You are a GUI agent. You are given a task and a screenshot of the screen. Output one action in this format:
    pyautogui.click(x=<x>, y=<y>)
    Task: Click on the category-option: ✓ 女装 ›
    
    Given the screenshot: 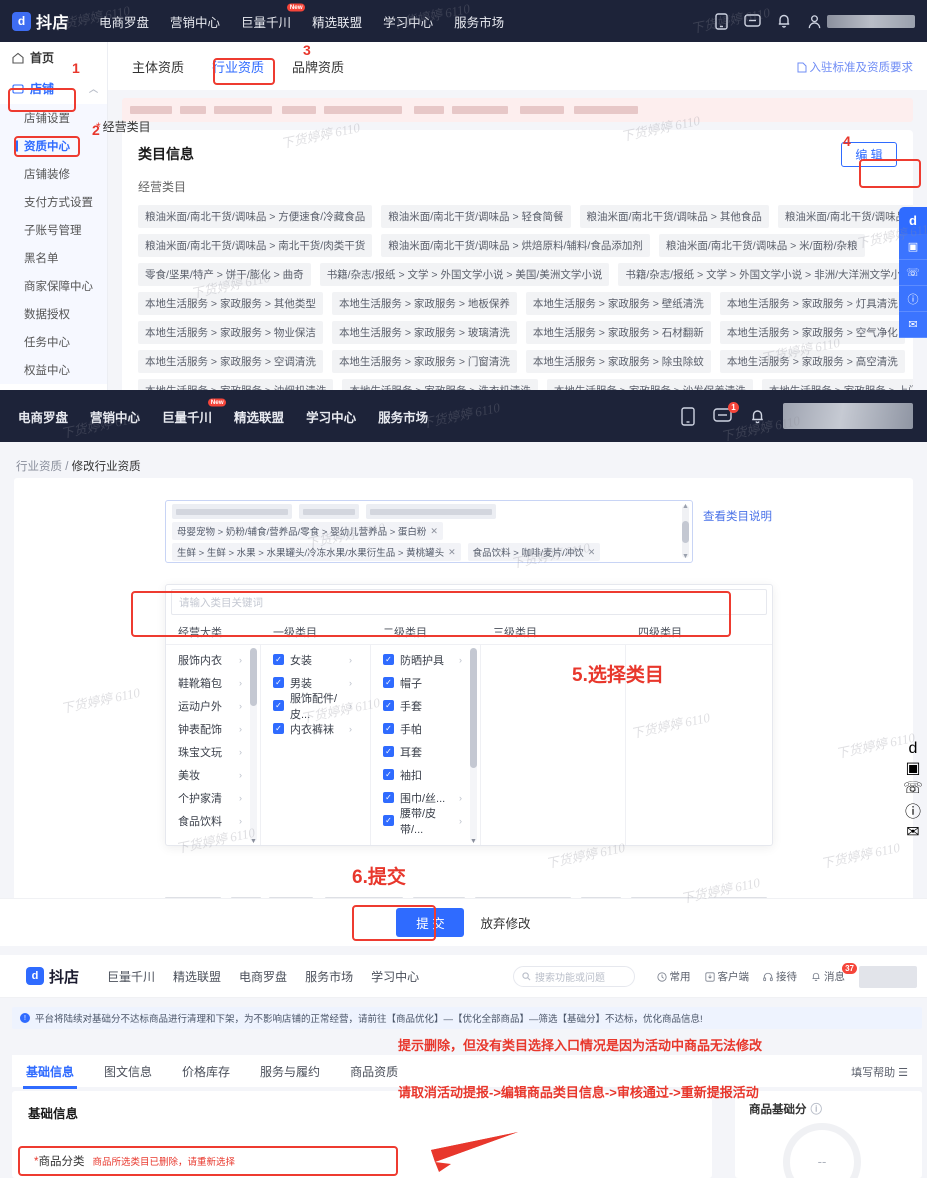 What is the action you would take?
    pyautogui.click(x=315, y=659)
    